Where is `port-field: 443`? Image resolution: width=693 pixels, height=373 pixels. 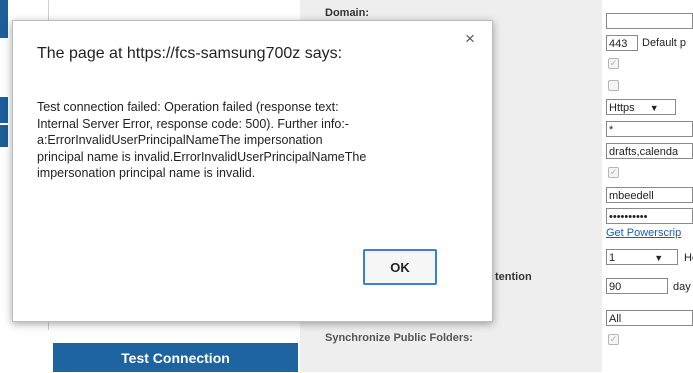
port-field: 443 is located at coordinates (622, 43).